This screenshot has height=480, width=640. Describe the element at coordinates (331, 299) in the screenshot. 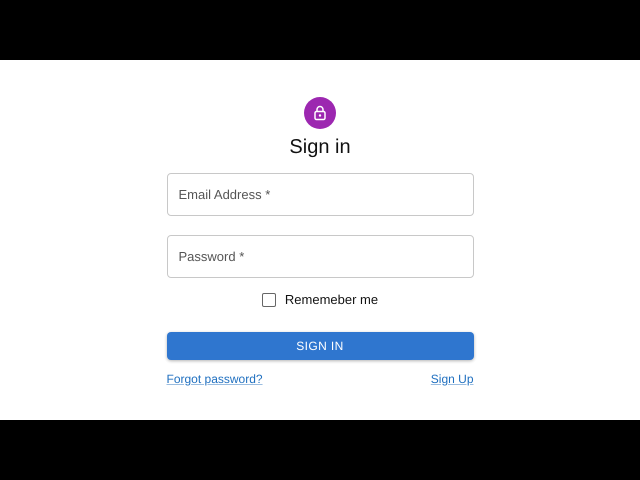

I see `checkbox-label: Rememeber me` at that location.